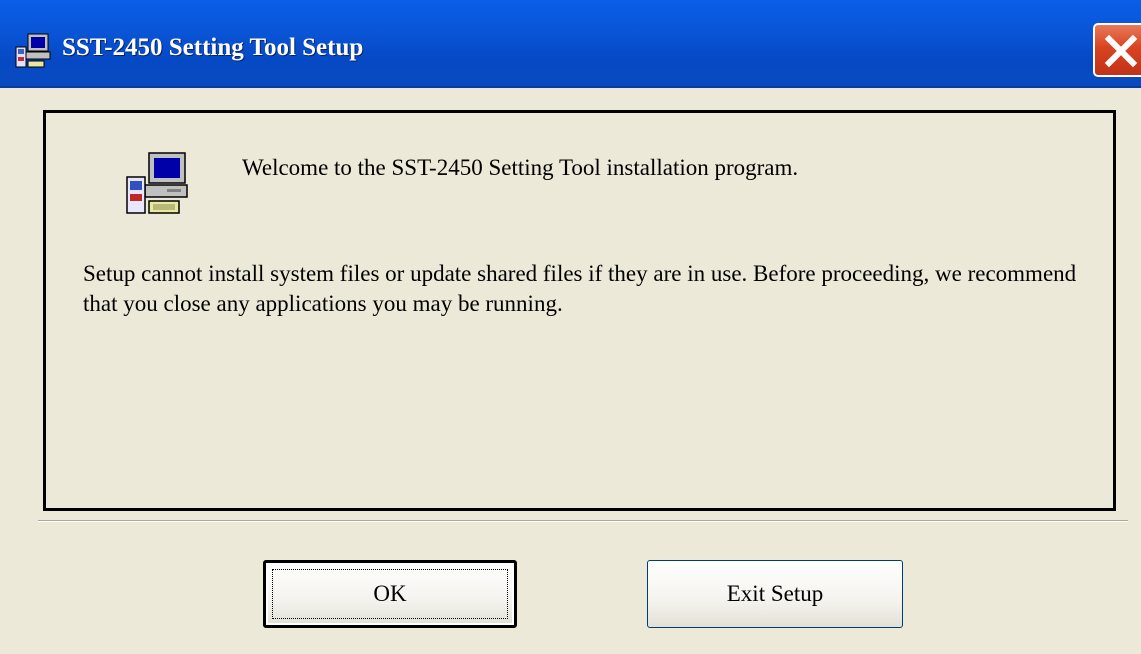 Image resolution: width=1141 pixels, height=654 pixels. I want to click on divider, so click(583, 521).